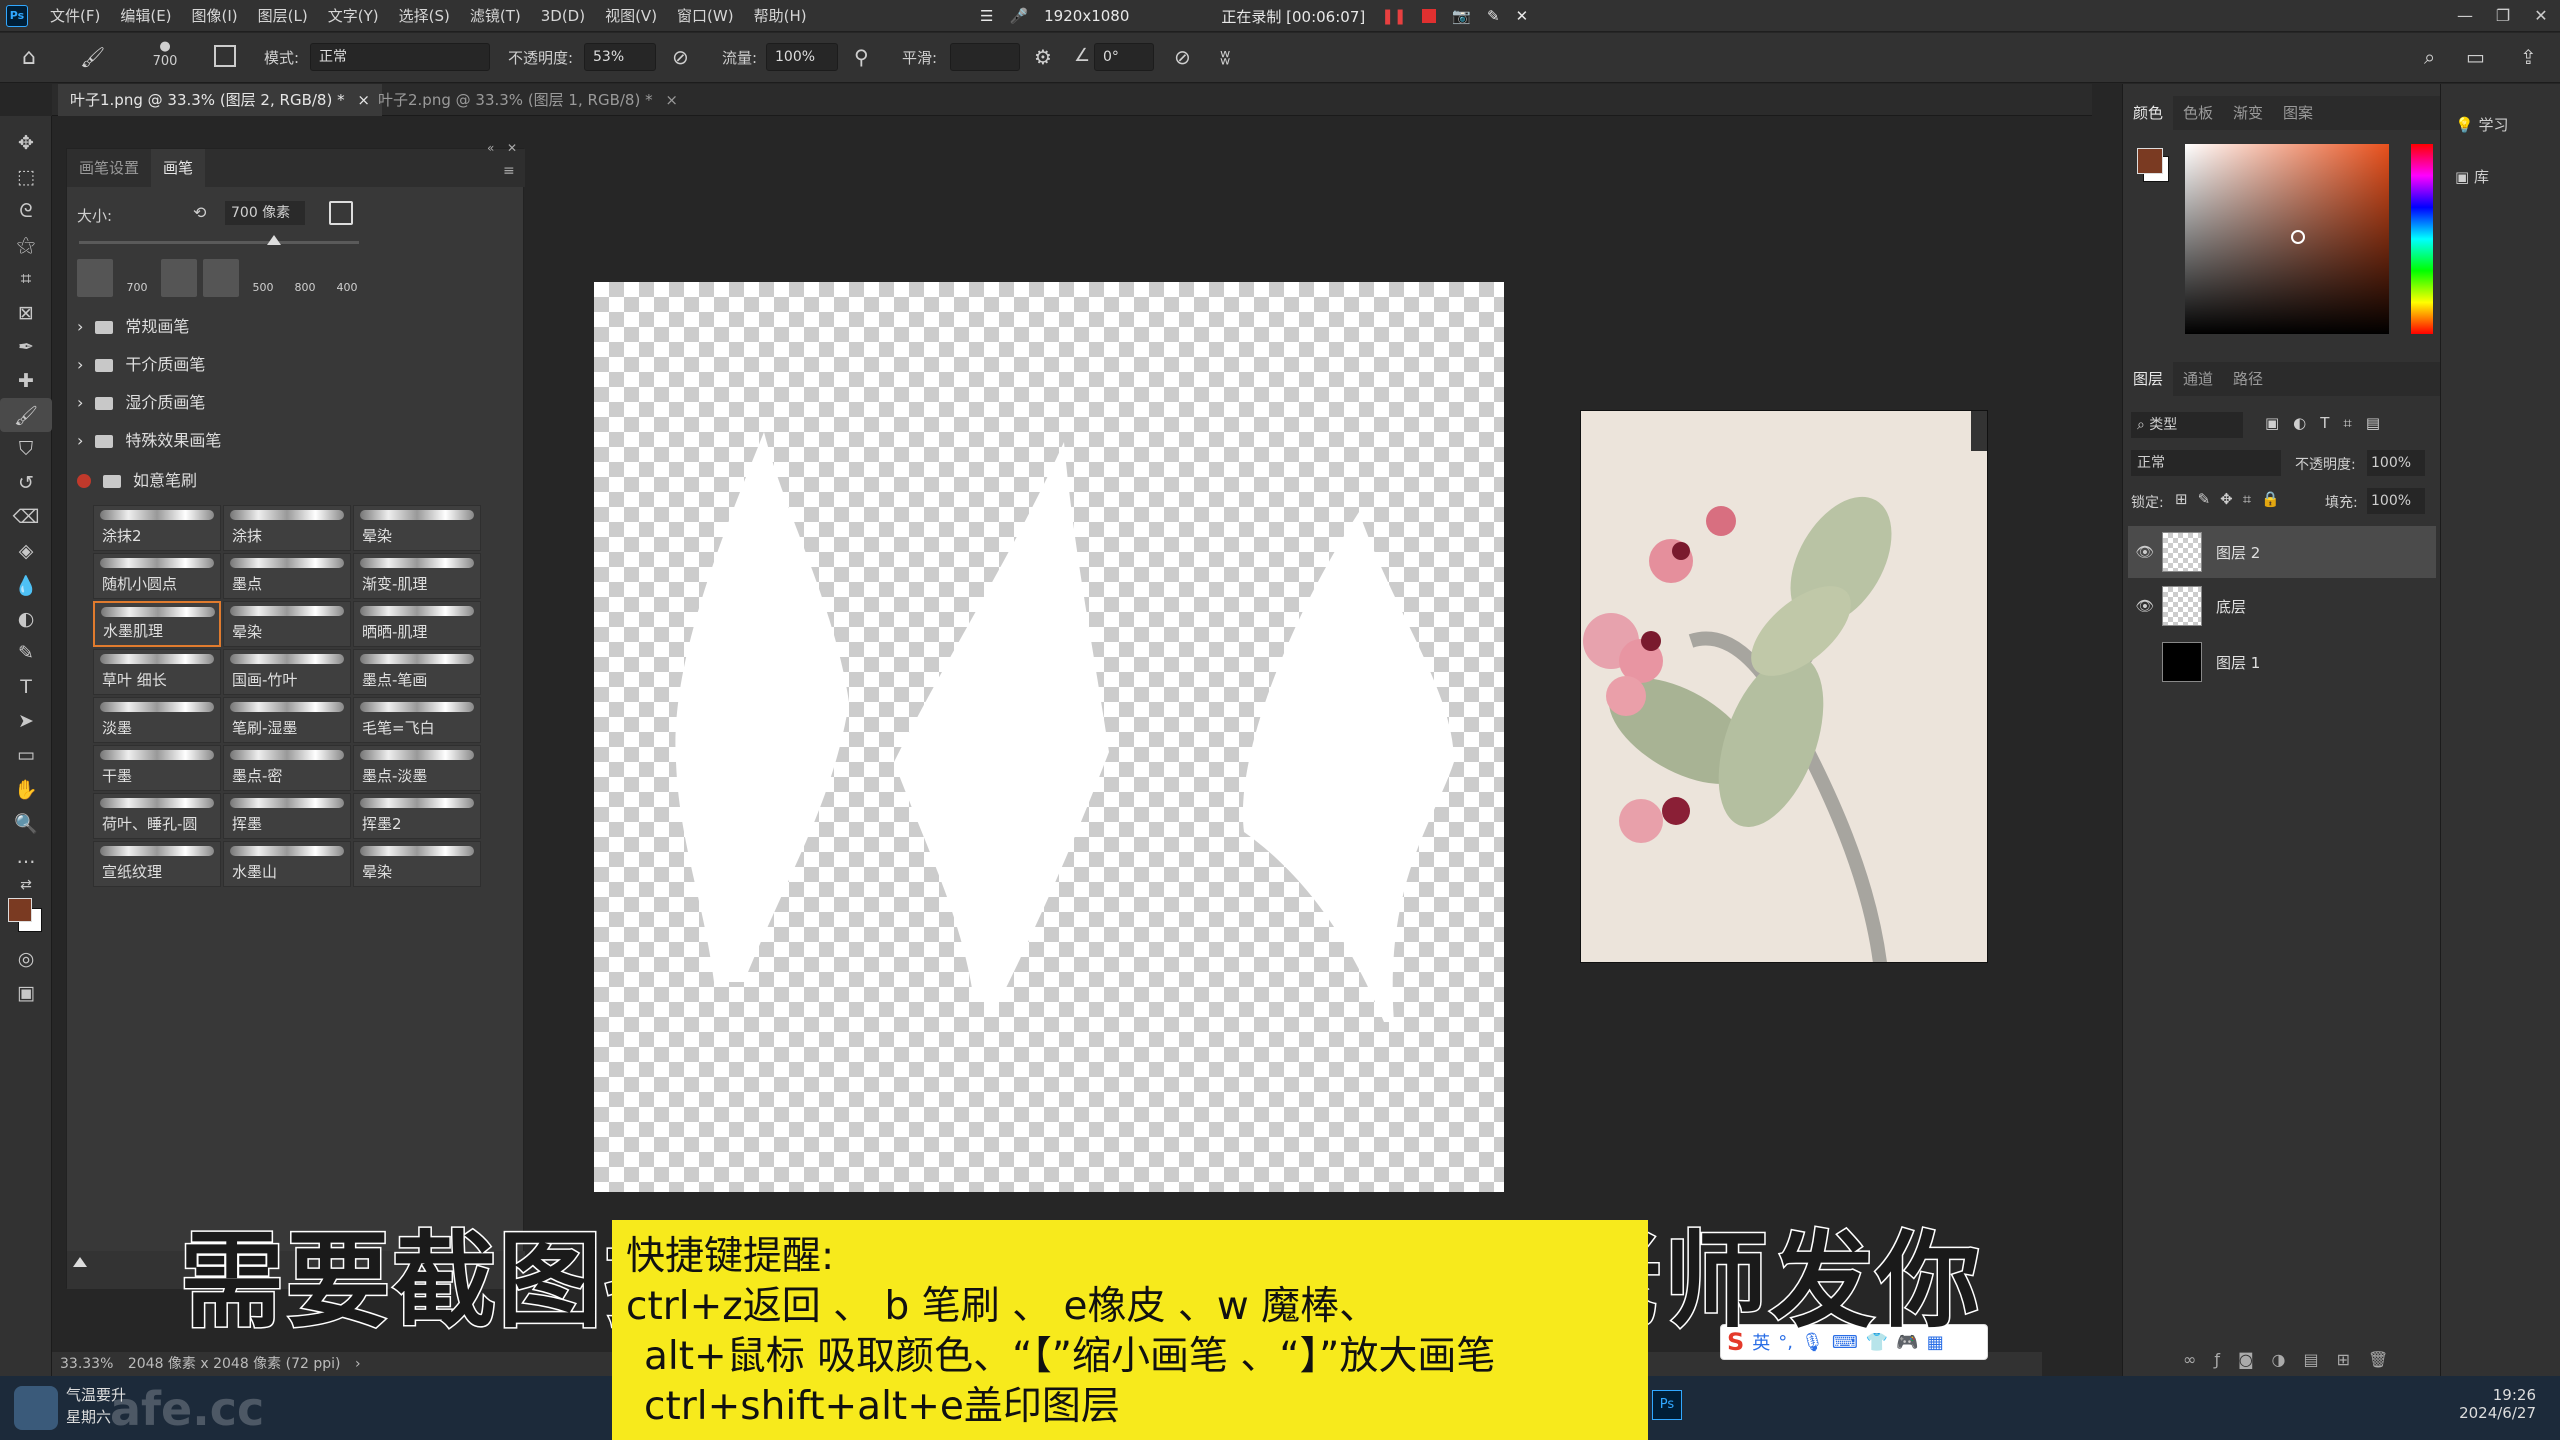 The image size is (2560, 1440). I want to click on menu-3d: 3D(D), so click(563, 16).